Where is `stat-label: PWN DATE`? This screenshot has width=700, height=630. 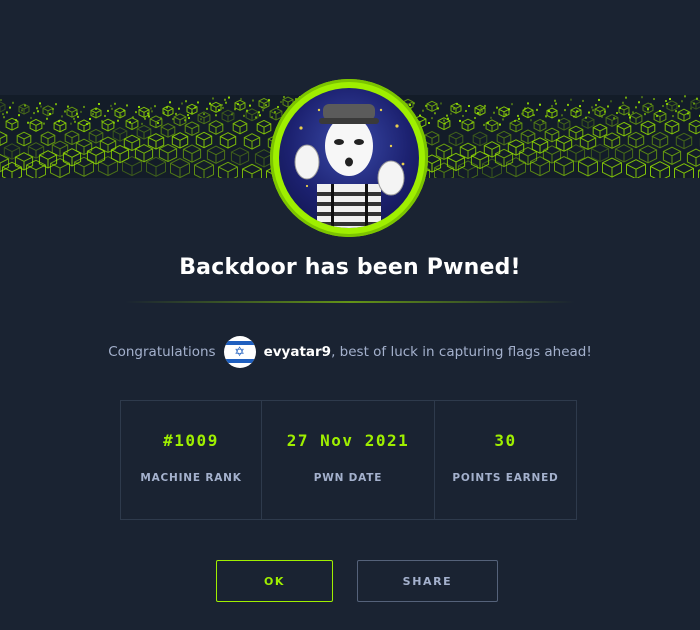
stat-label: PWN DATE is located at coordinates (348, 478).